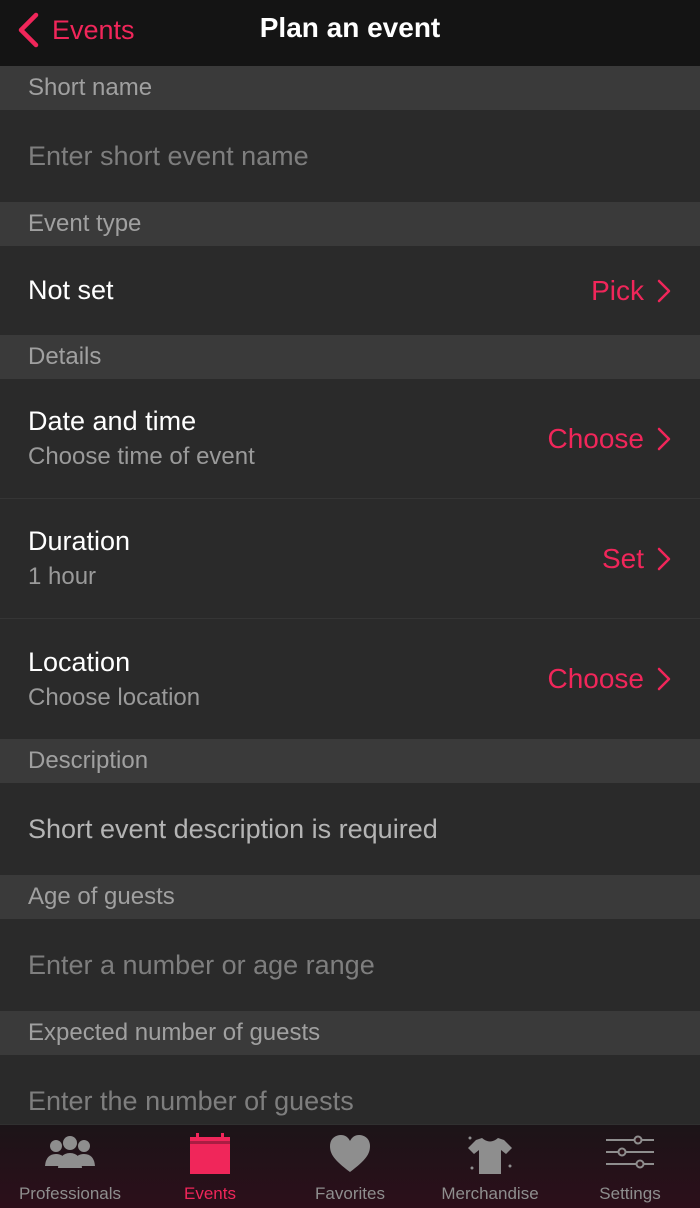 The image size is (700, 1208). What do you see at coordinates (350, 27) in the screenshot?
I see `page-title: Plan an event` at bounding box center [350, 27].